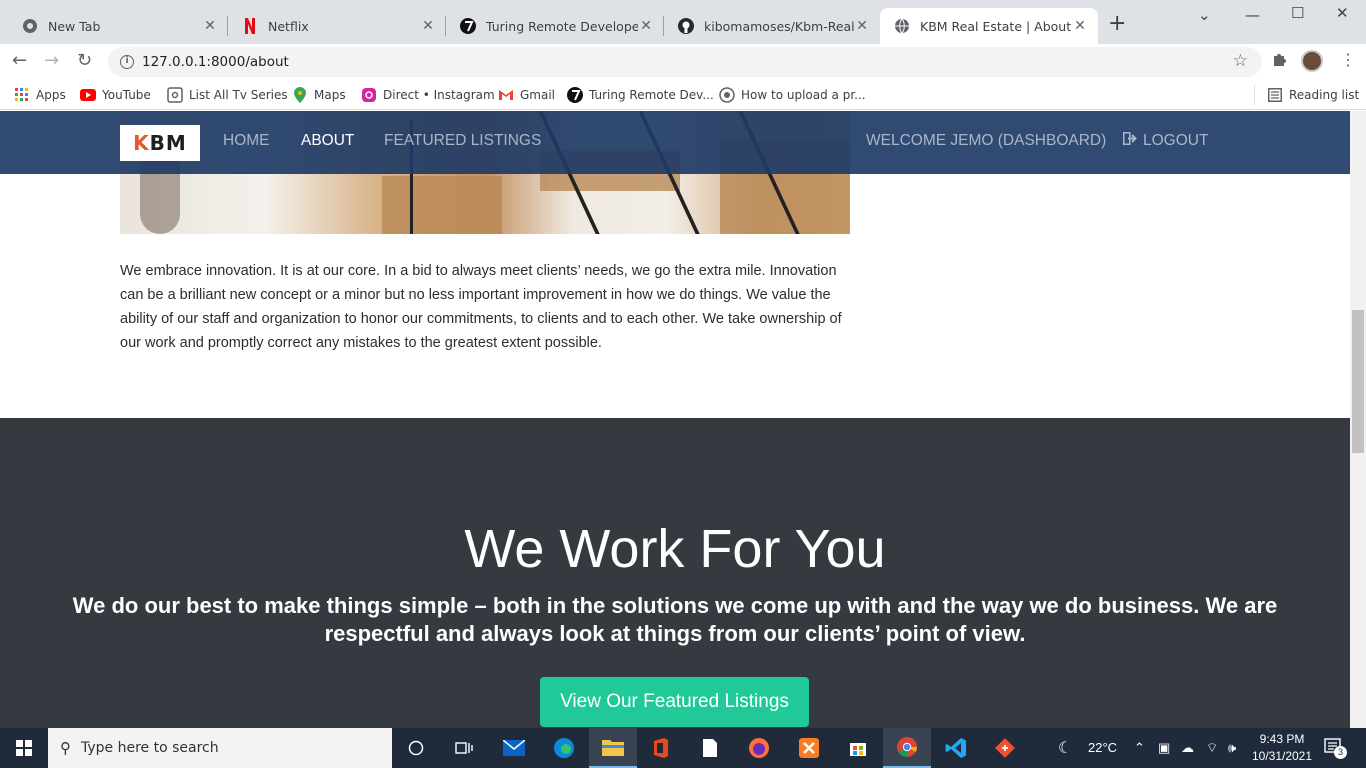  Describe the element at coordinates (506, 95) in the screenshot. I see `gmail-icon` at that location.